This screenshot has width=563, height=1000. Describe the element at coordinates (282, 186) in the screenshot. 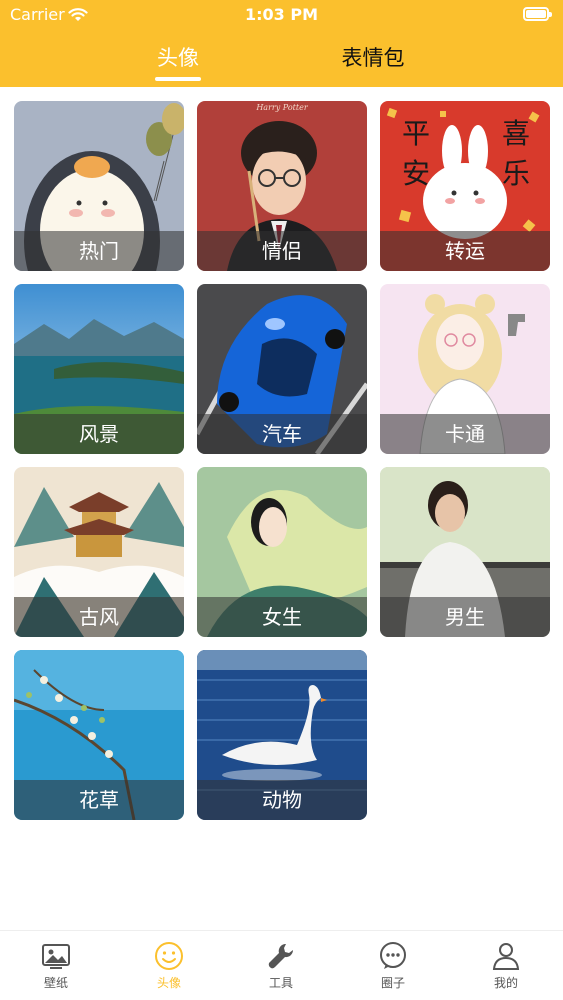

I see `category-card-couple: Harry Potter 情侣` at that location.